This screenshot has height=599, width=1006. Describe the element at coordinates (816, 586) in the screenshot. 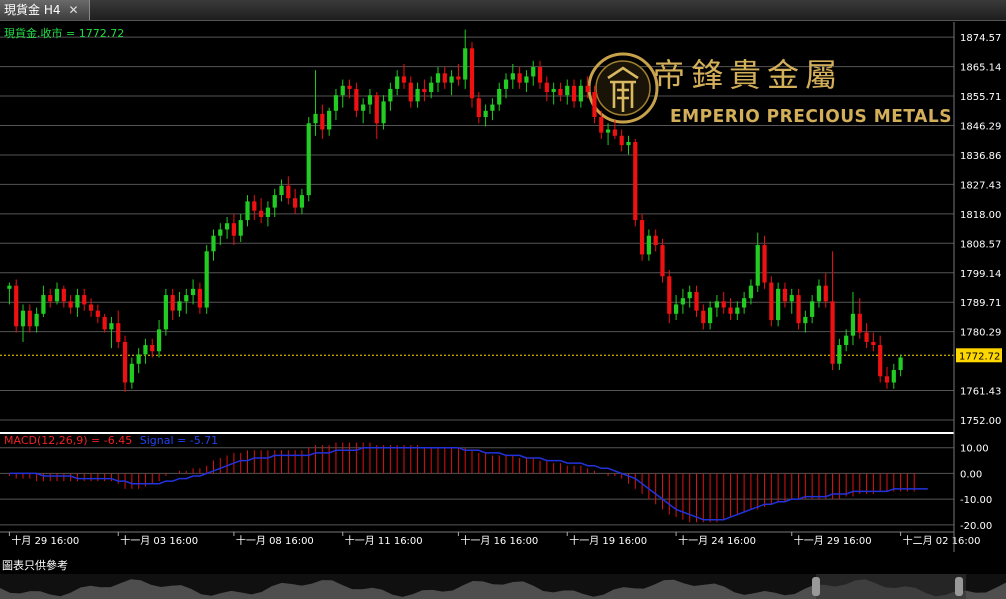

I see `scroll-handle-left` at that location.